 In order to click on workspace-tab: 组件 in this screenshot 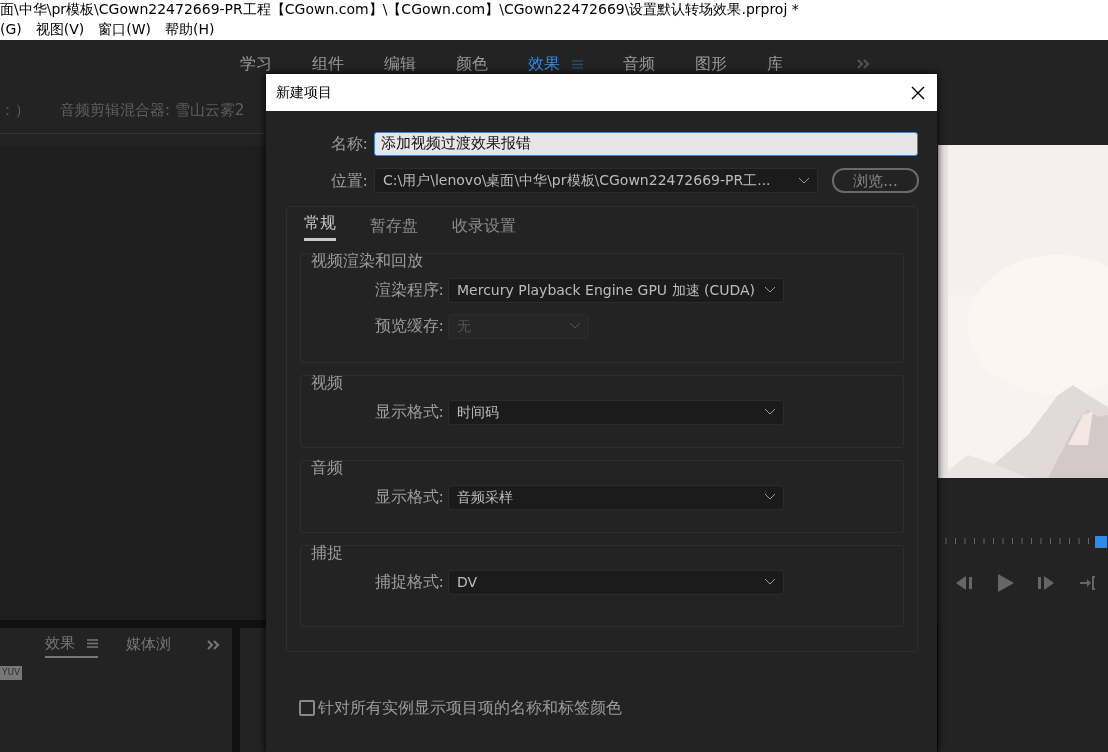, I will do `click(328, 64)`.